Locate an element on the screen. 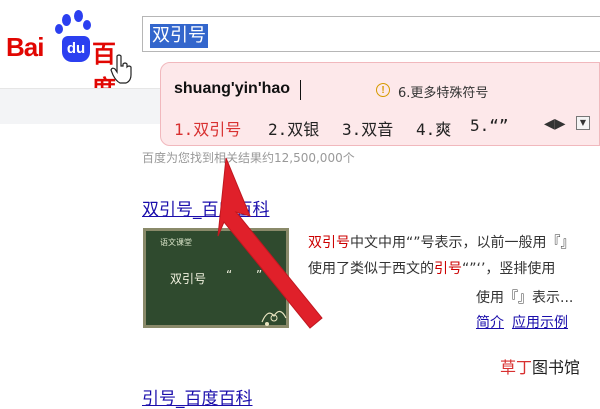 The width and height of the screenshot is (600, 409). logo-text-bai: Bai is located at coordinates (25, 47).